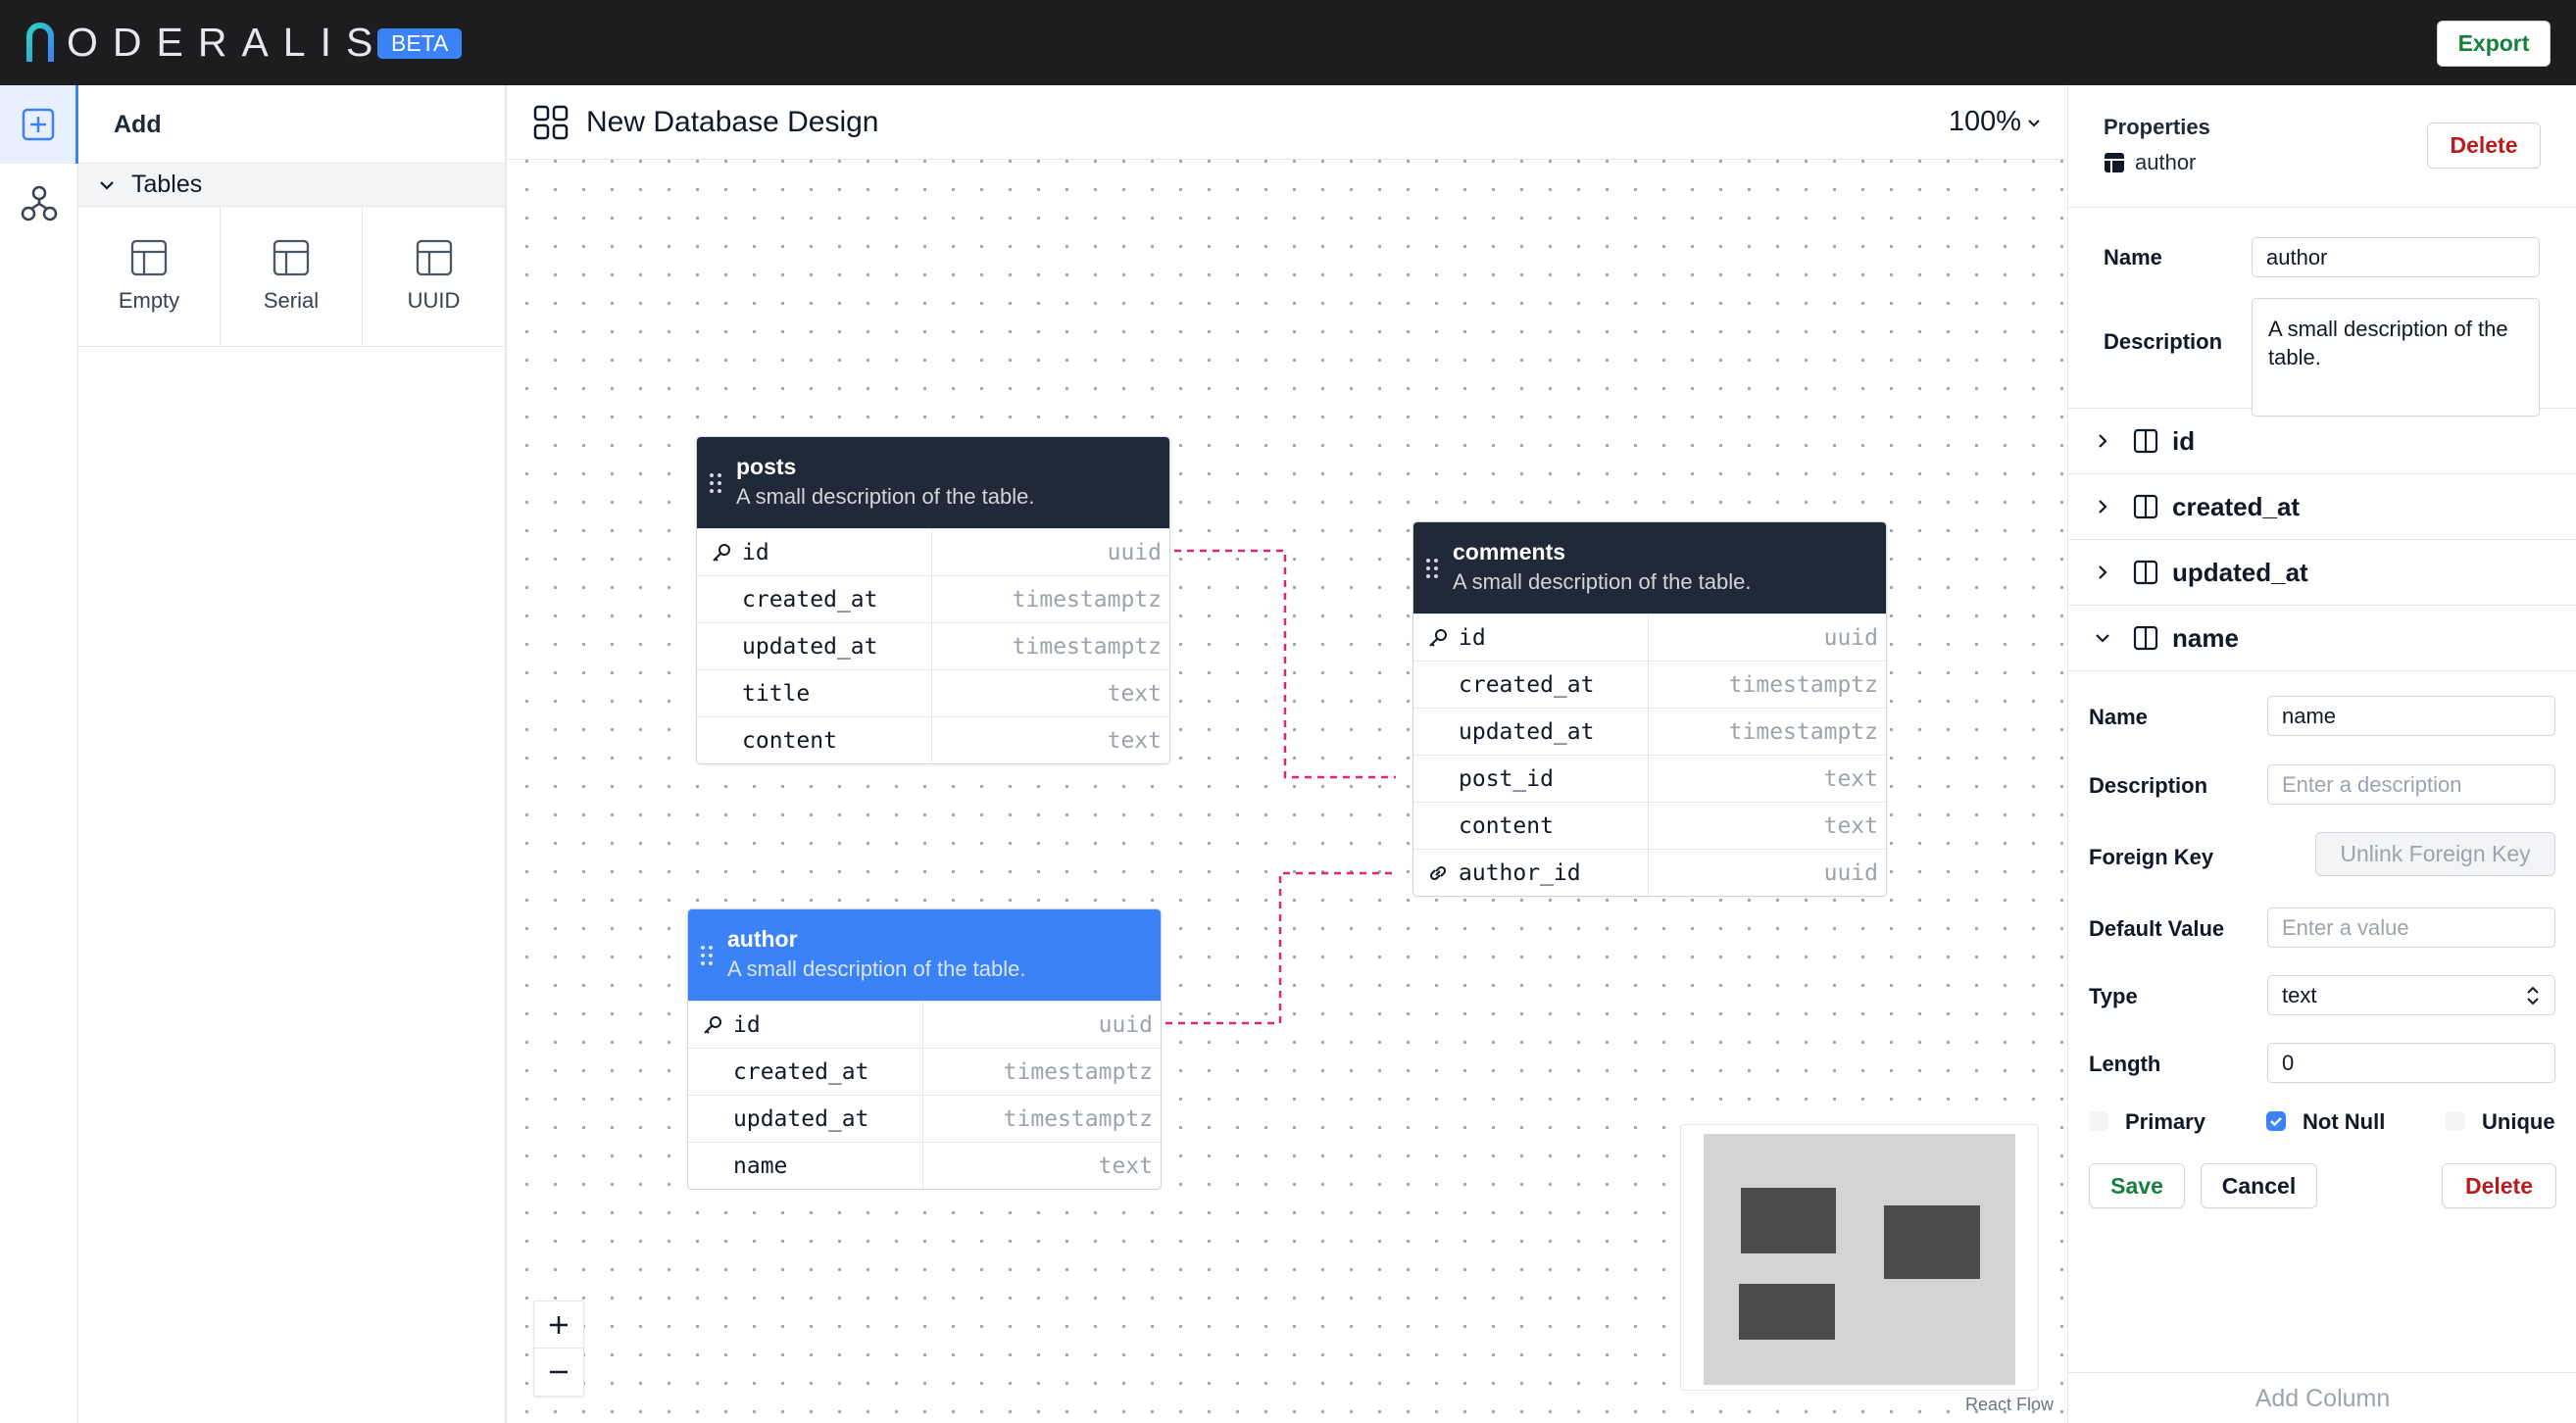 This screenshot has height=1423, width=2576. I want to click on selected-item-name: author, so click(2166, 162).